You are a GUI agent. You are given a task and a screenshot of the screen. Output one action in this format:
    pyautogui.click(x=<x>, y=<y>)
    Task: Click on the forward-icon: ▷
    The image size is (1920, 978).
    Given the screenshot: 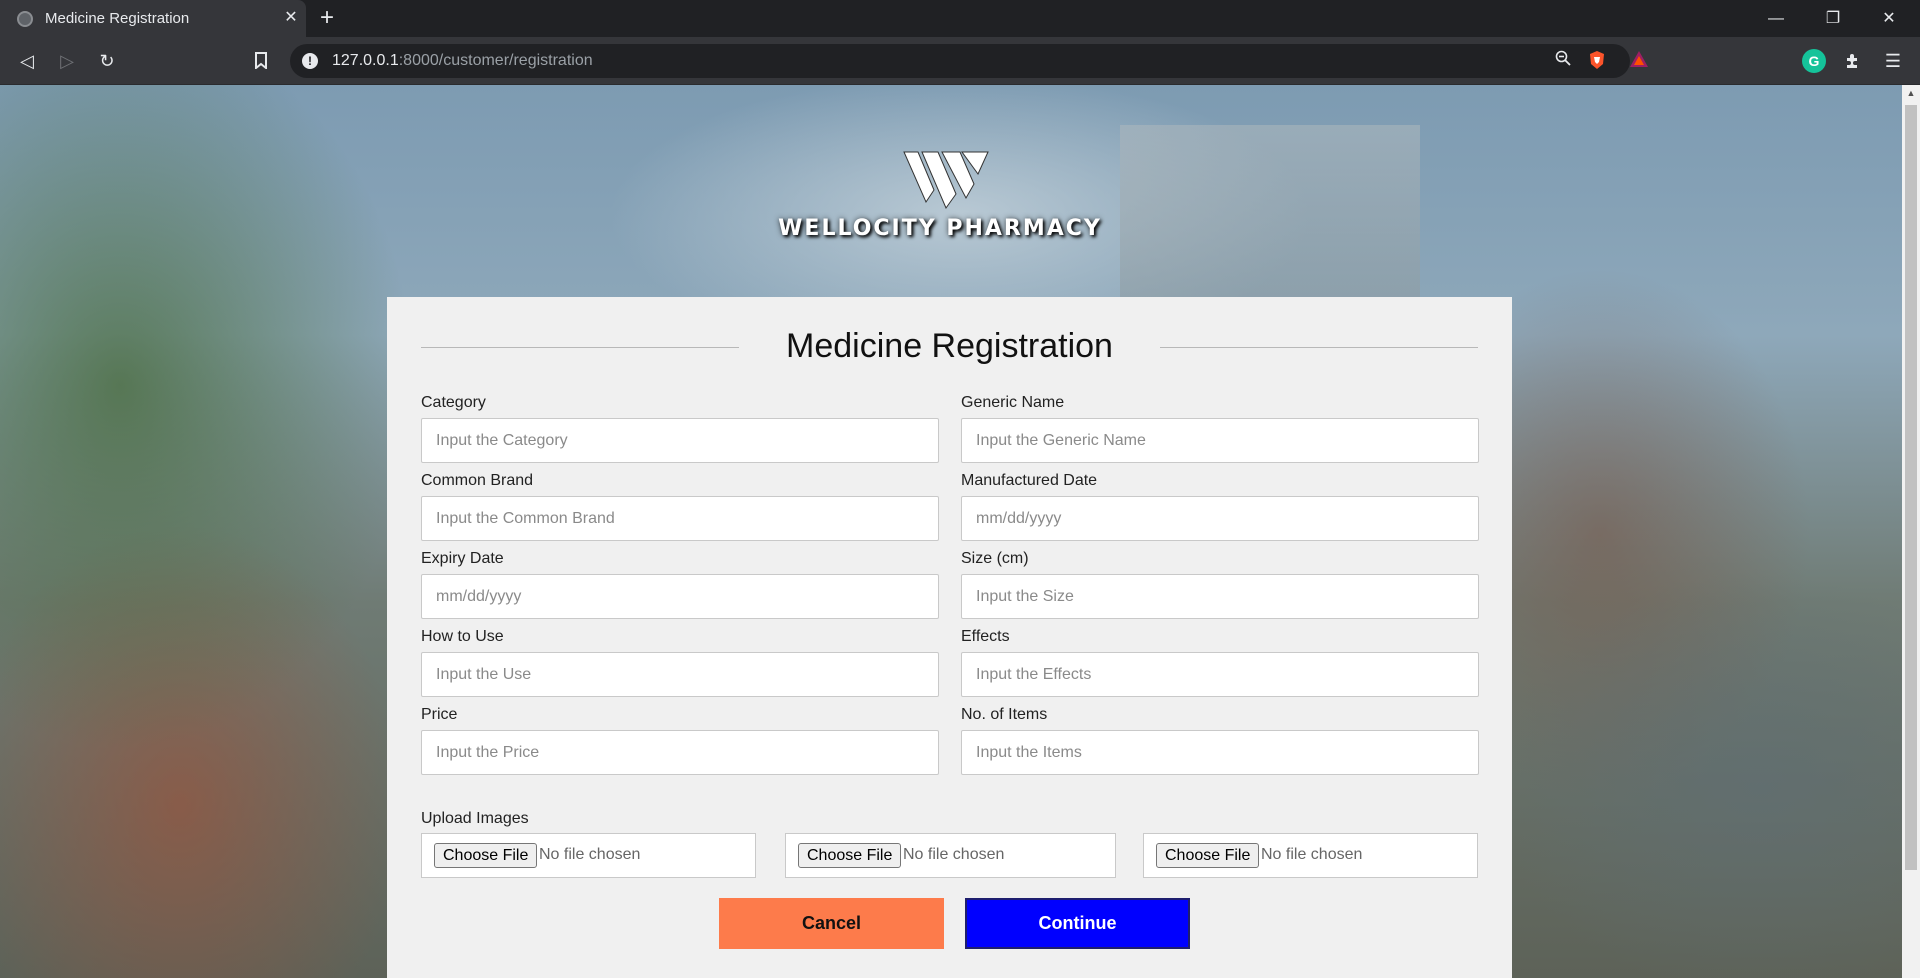 What is the action you would take?
    pyautogui.click(x=67, y=61)
    